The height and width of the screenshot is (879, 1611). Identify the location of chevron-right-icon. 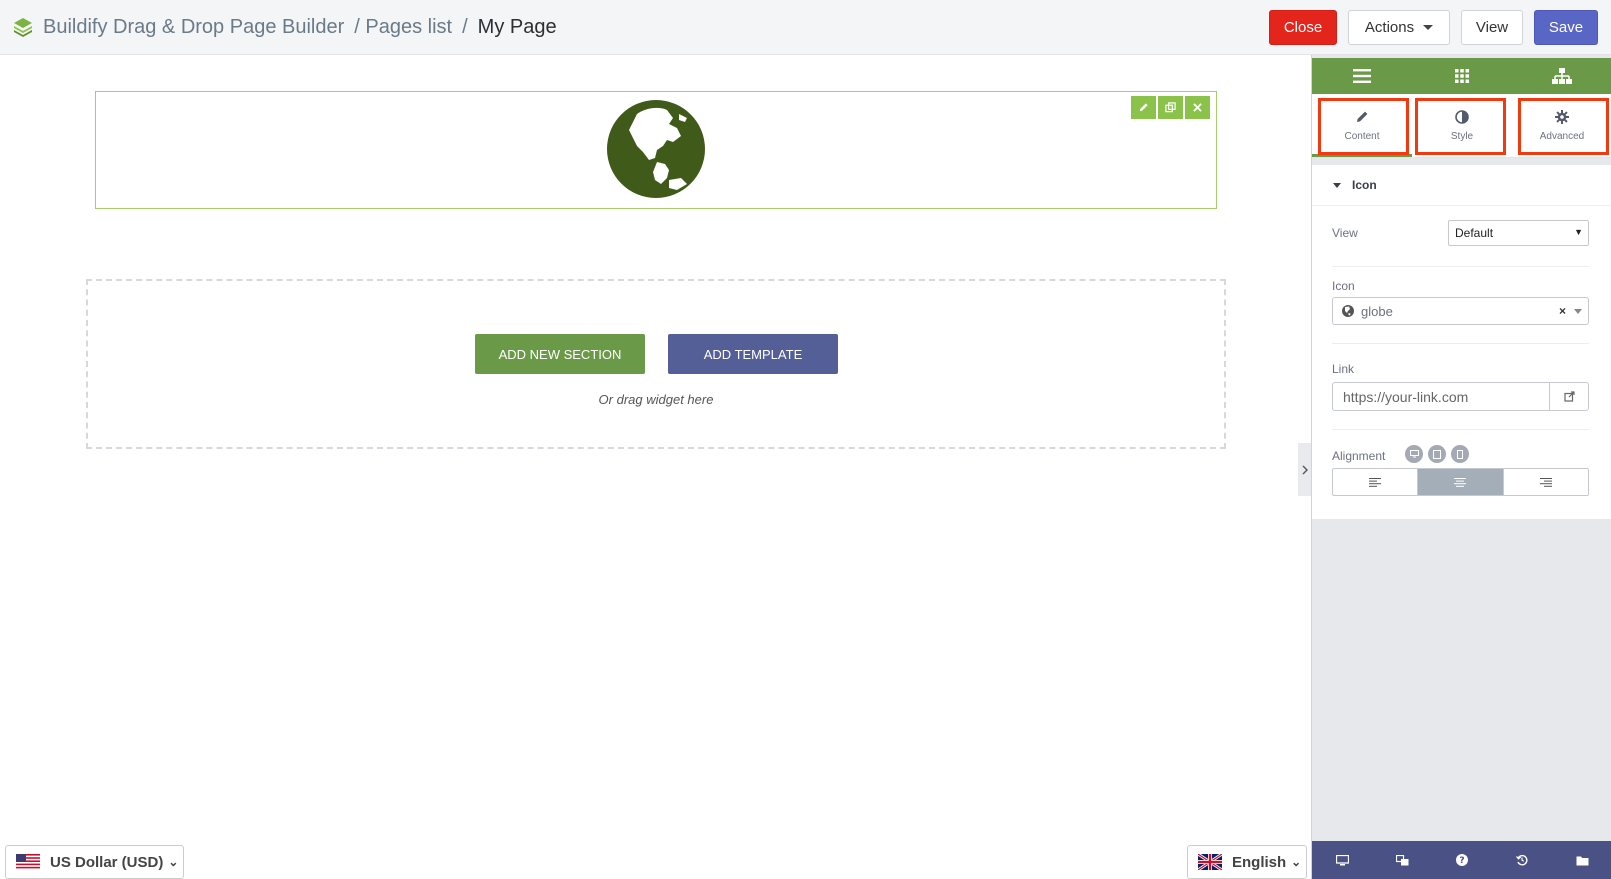
(1305, 469).